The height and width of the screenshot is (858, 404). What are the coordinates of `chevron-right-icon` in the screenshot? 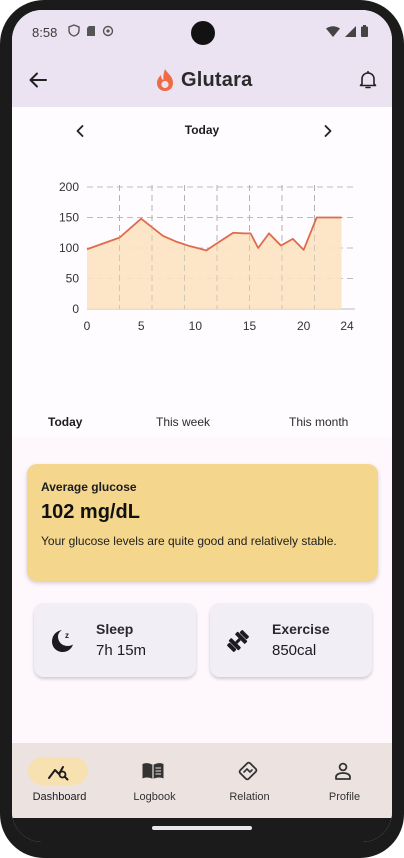 It's located at (328, 131).